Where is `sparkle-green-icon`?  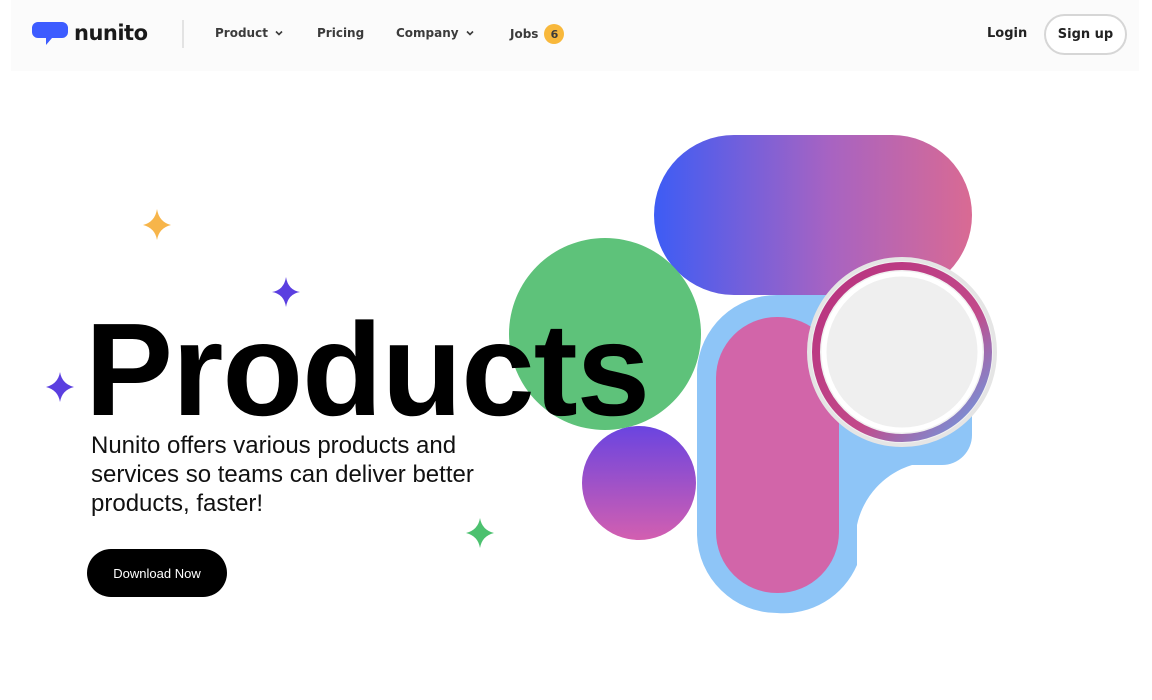 sparkle-green-icon is located at coordinates (480, 533).